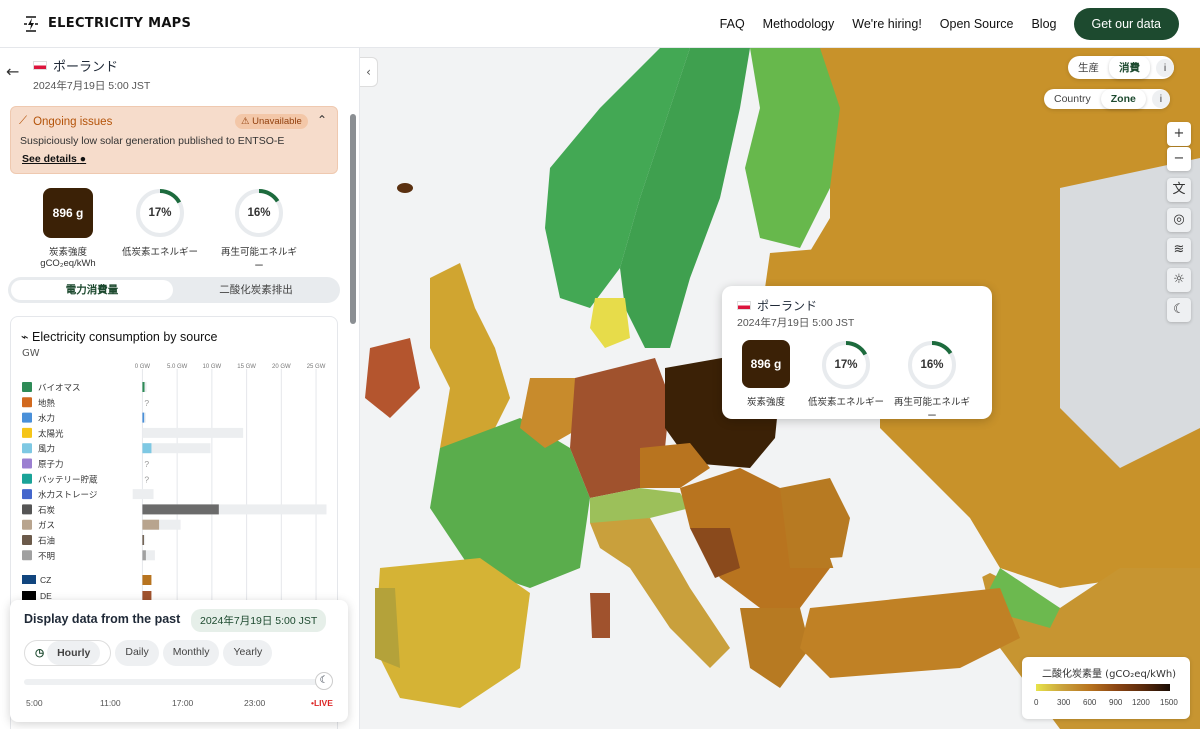 The width and height of the screenshot is (1200, 729). Describe the element at coordinates (732, 24) in the screenshot. I see `nav-faq: FAQ` at that location.